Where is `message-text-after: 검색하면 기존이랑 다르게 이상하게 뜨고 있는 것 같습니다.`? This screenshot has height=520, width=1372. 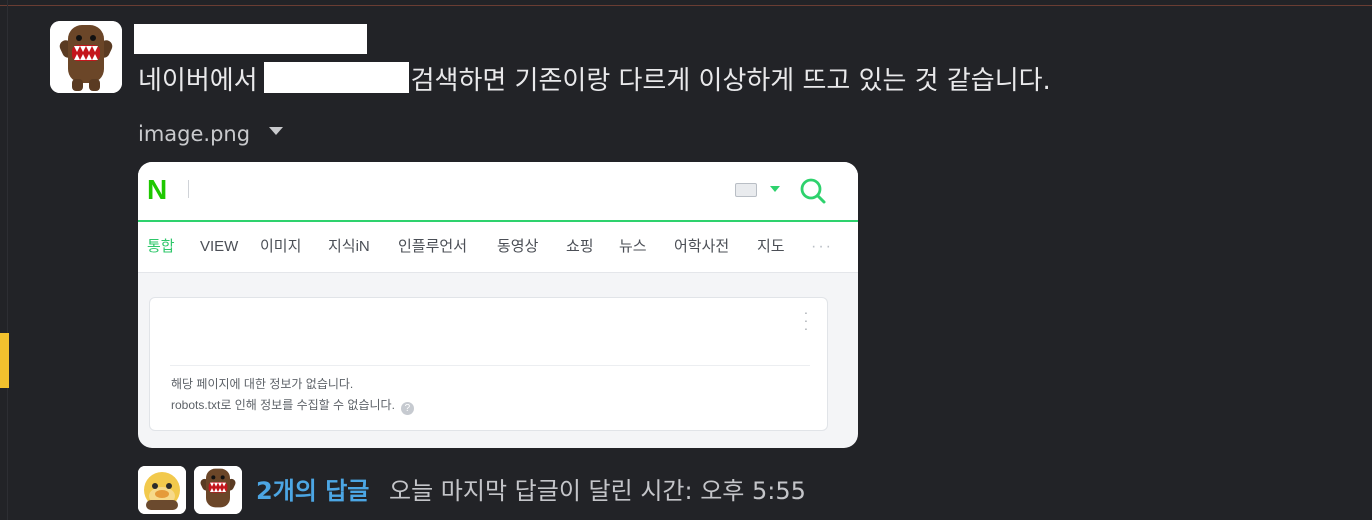 message-text-after: 검색하면 기존이랑 다르게 이상하게 뜨고 있는 것 같습니다. is located at coordinates (730, 81).